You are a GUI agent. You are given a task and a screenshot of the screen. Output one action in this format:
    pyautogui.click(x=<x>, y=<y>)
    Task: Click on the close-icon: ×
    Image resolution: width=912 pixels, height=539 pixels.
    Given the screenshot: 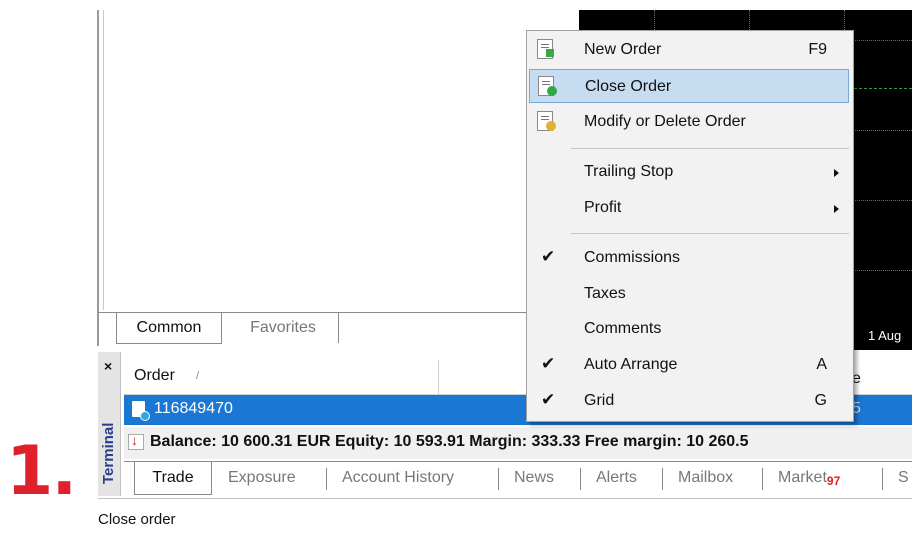 What is the action you would take?
    pyautogui.click(x=108, y=366)
    